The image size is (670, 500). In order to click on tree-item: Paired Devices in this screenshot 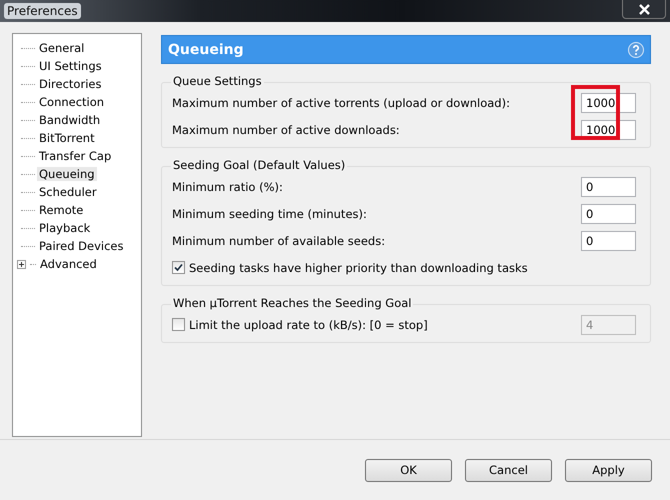, I will do `click(81, 246)`.